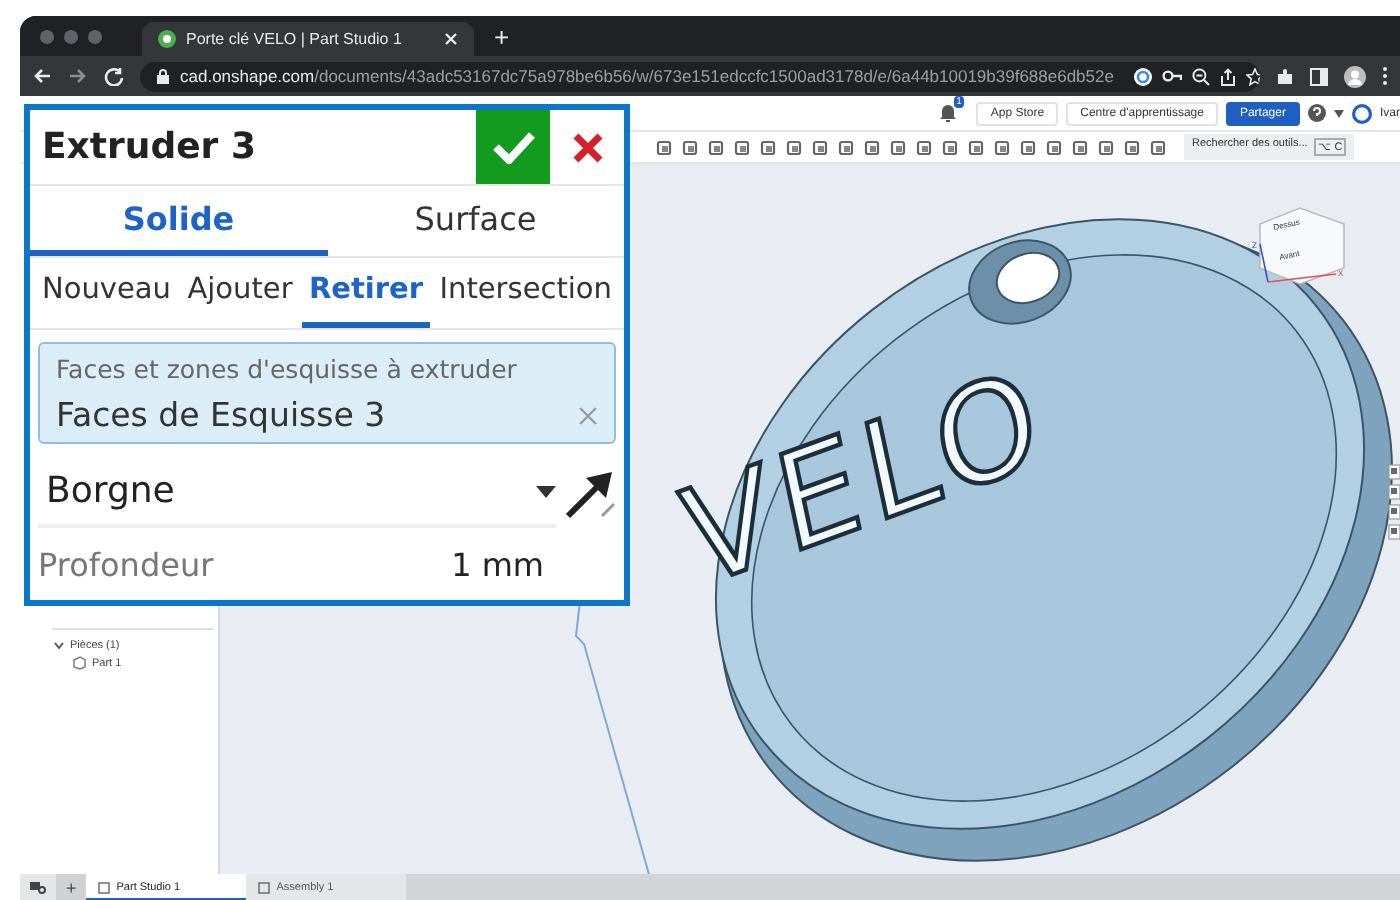  Describe the element at coordinates (264, 887) in the screenshot. I see `document-icon` at that location.